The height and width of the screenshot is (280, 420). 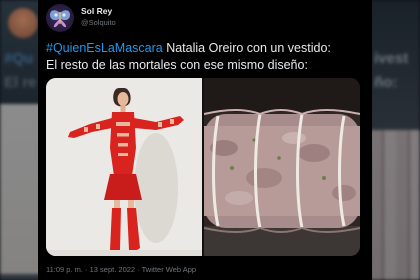 What do you see at coordinates (386, 82) in the screenshot?
I see `blurred-body-text: ño:` at bounding box center [386, 82].